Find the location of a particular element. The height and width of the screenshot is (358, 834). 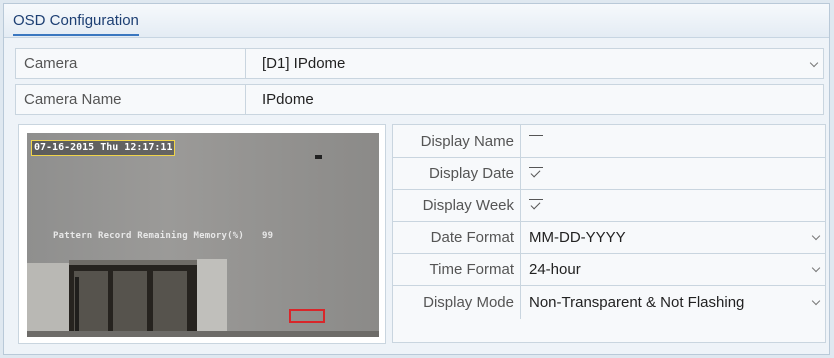

display-mode-value: Non-Transparent & Not Flashing is located at coordinates (637, 302).